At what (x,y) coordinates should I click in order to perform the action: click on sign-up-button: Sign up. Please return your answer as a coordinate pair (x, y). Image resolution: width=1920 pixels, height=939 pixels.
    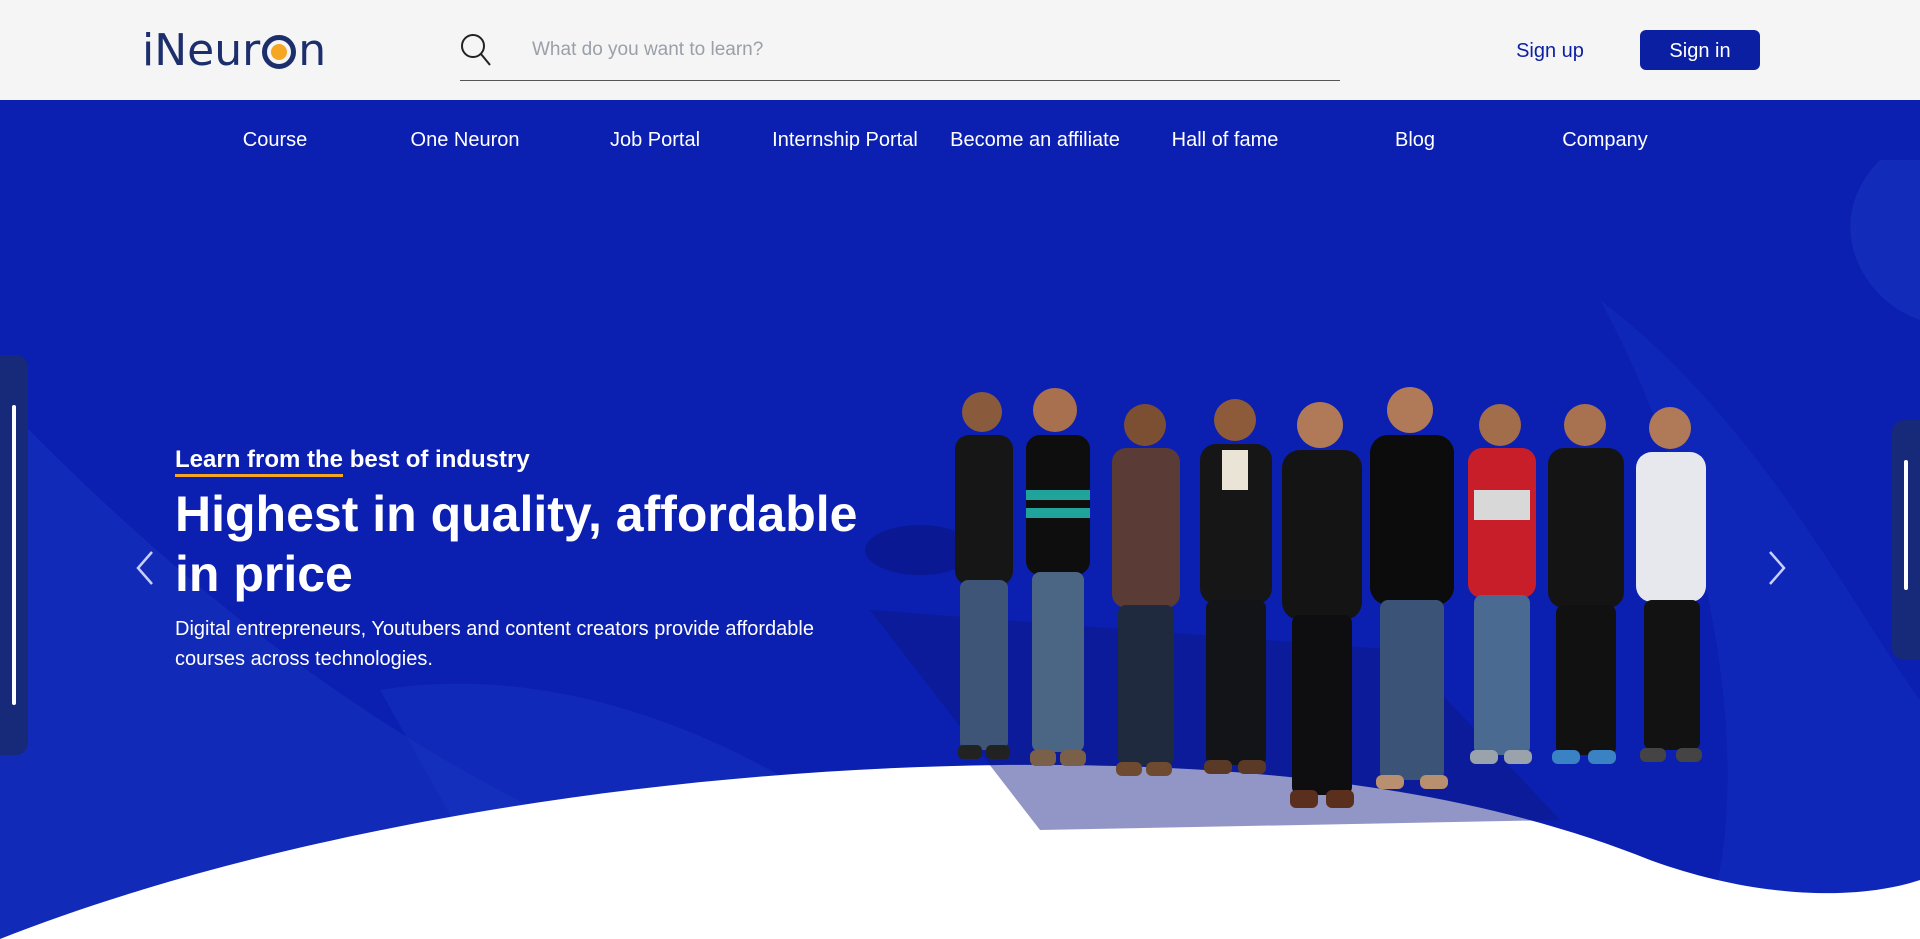
    Looking at the image, I should click on (1550, 50).